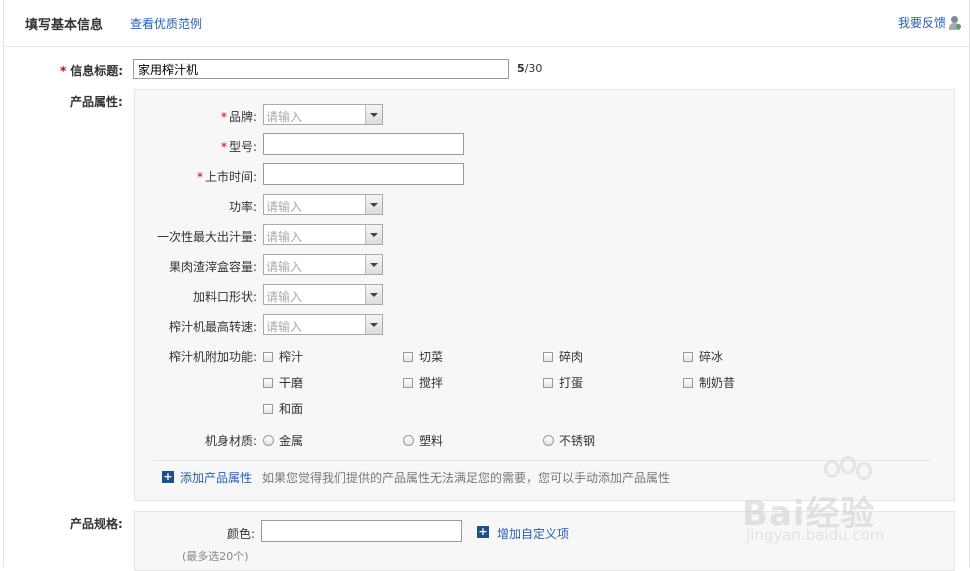 The image size is (972, 571). Describe the element at coordinates (212, 267) in the screenshot. I see `pulp-capacity-label: 果肉渣滓盒容量:` at that location.